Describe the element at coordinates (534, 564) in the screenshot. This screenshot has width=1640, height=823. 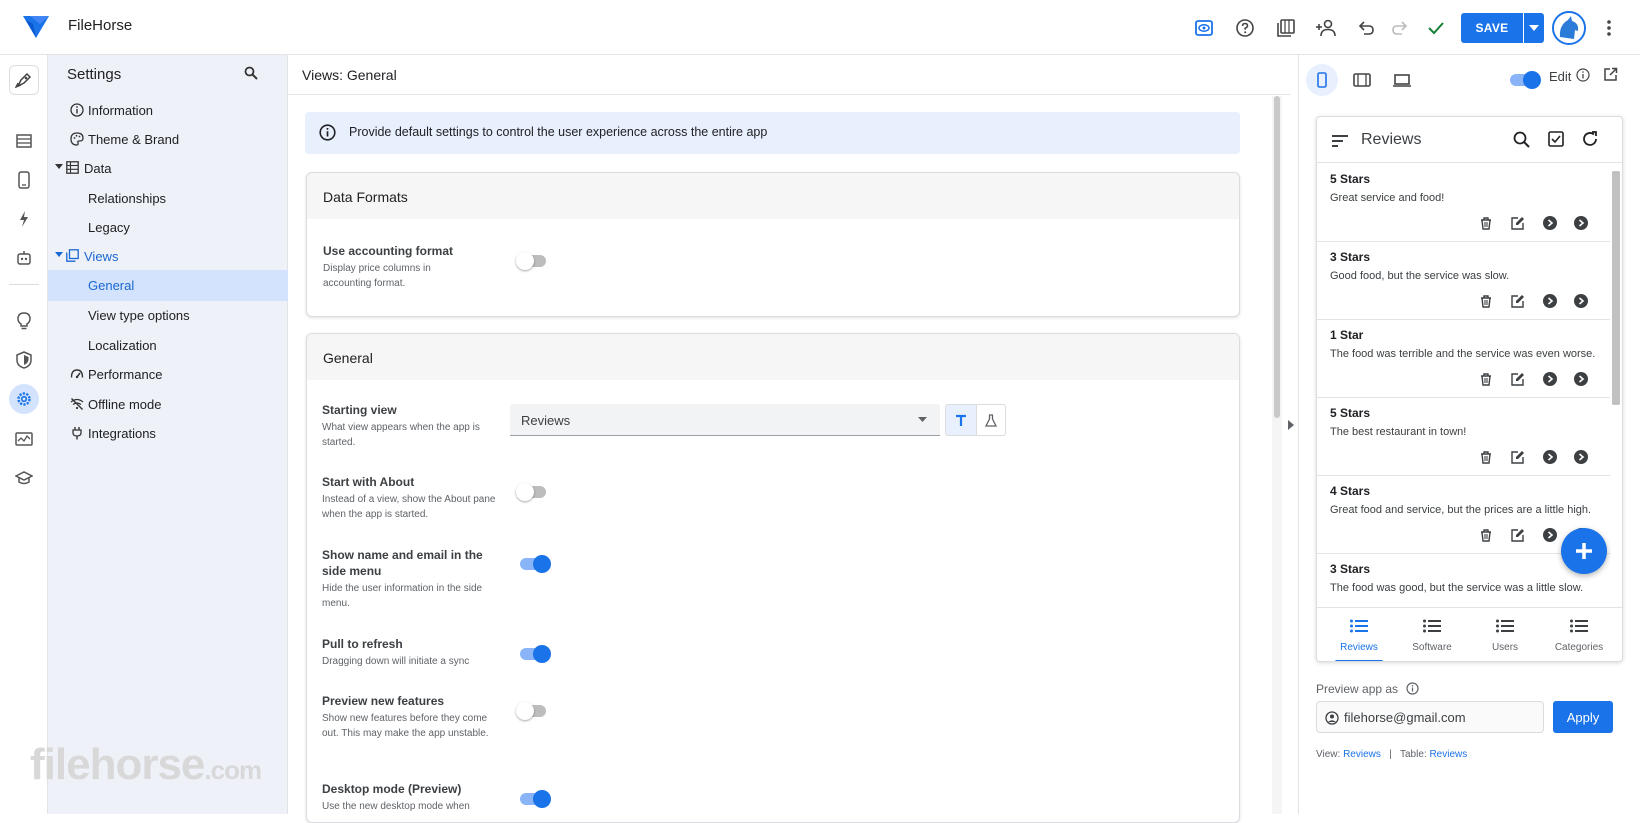
I see `show-name-email-toggle` at that location.